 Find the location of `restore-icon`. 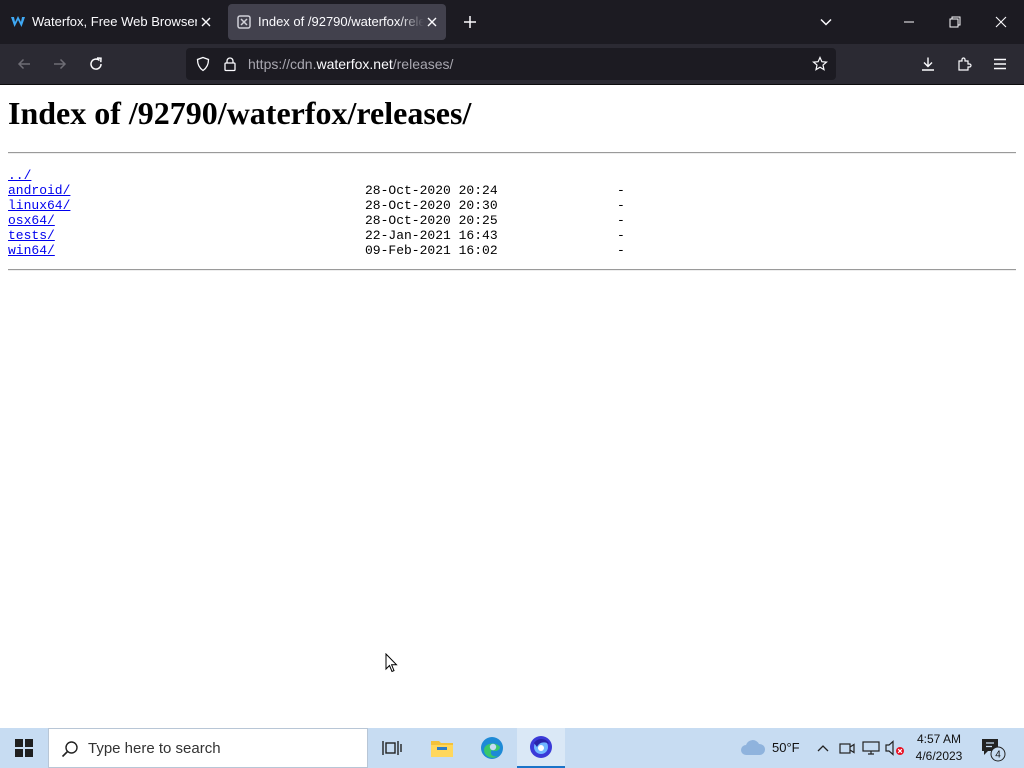

restore-icon is located at coordinates (955, 22).